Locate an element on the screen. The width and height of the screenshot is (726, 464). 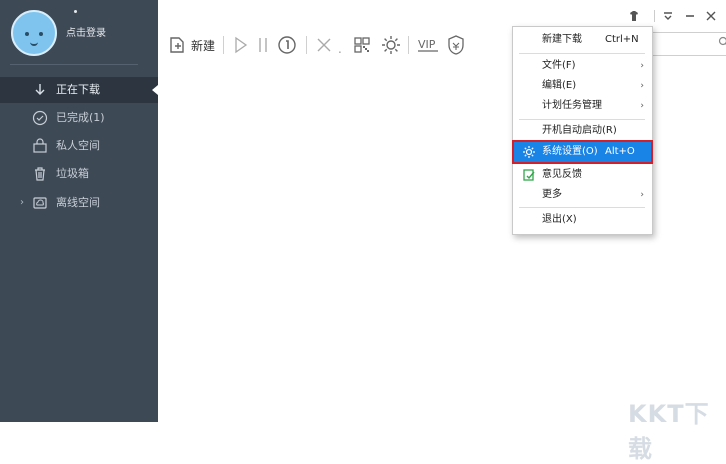
close-icon is located at coordinates (711, 16).